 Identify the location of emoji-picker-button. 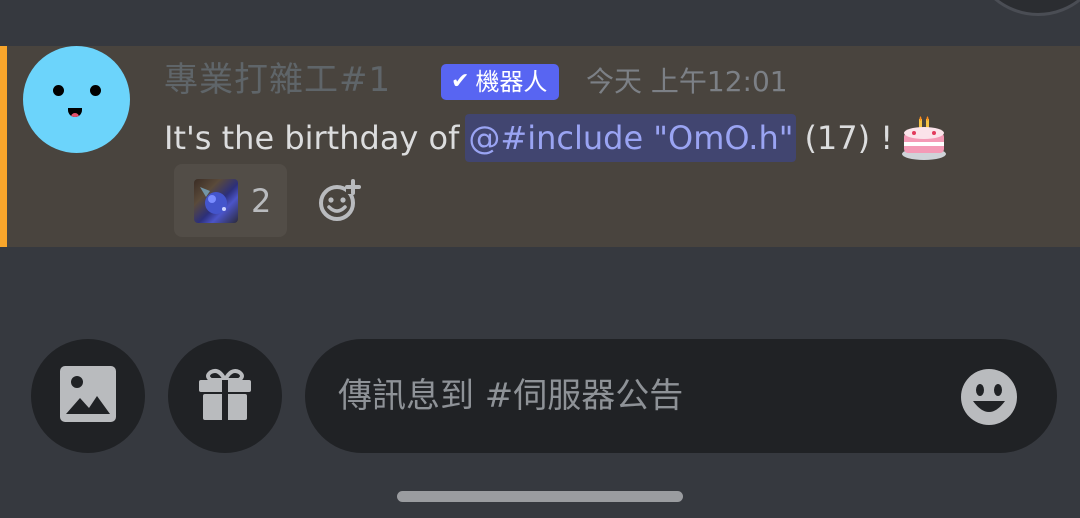
(989, 397).